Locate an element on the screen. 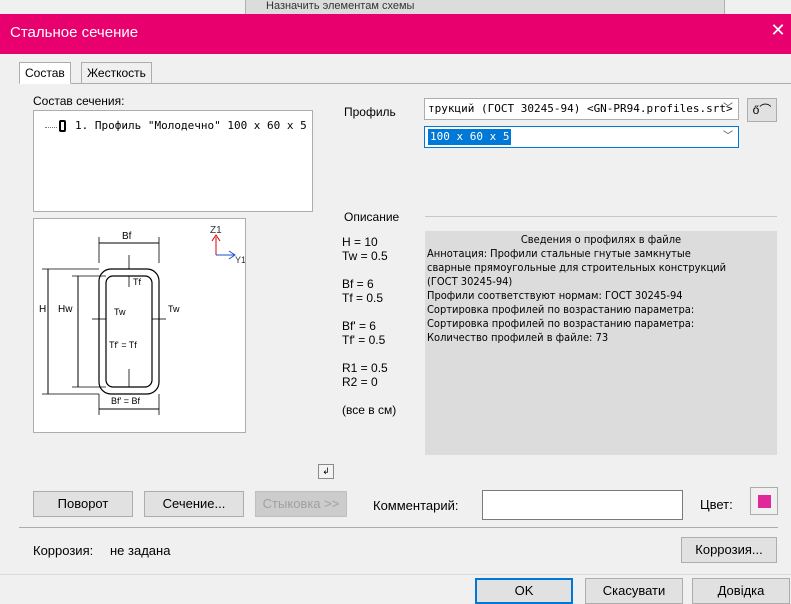 This screenshot has width=791, height=604. profile-label: Профиль is located at coordinates (370, 112).